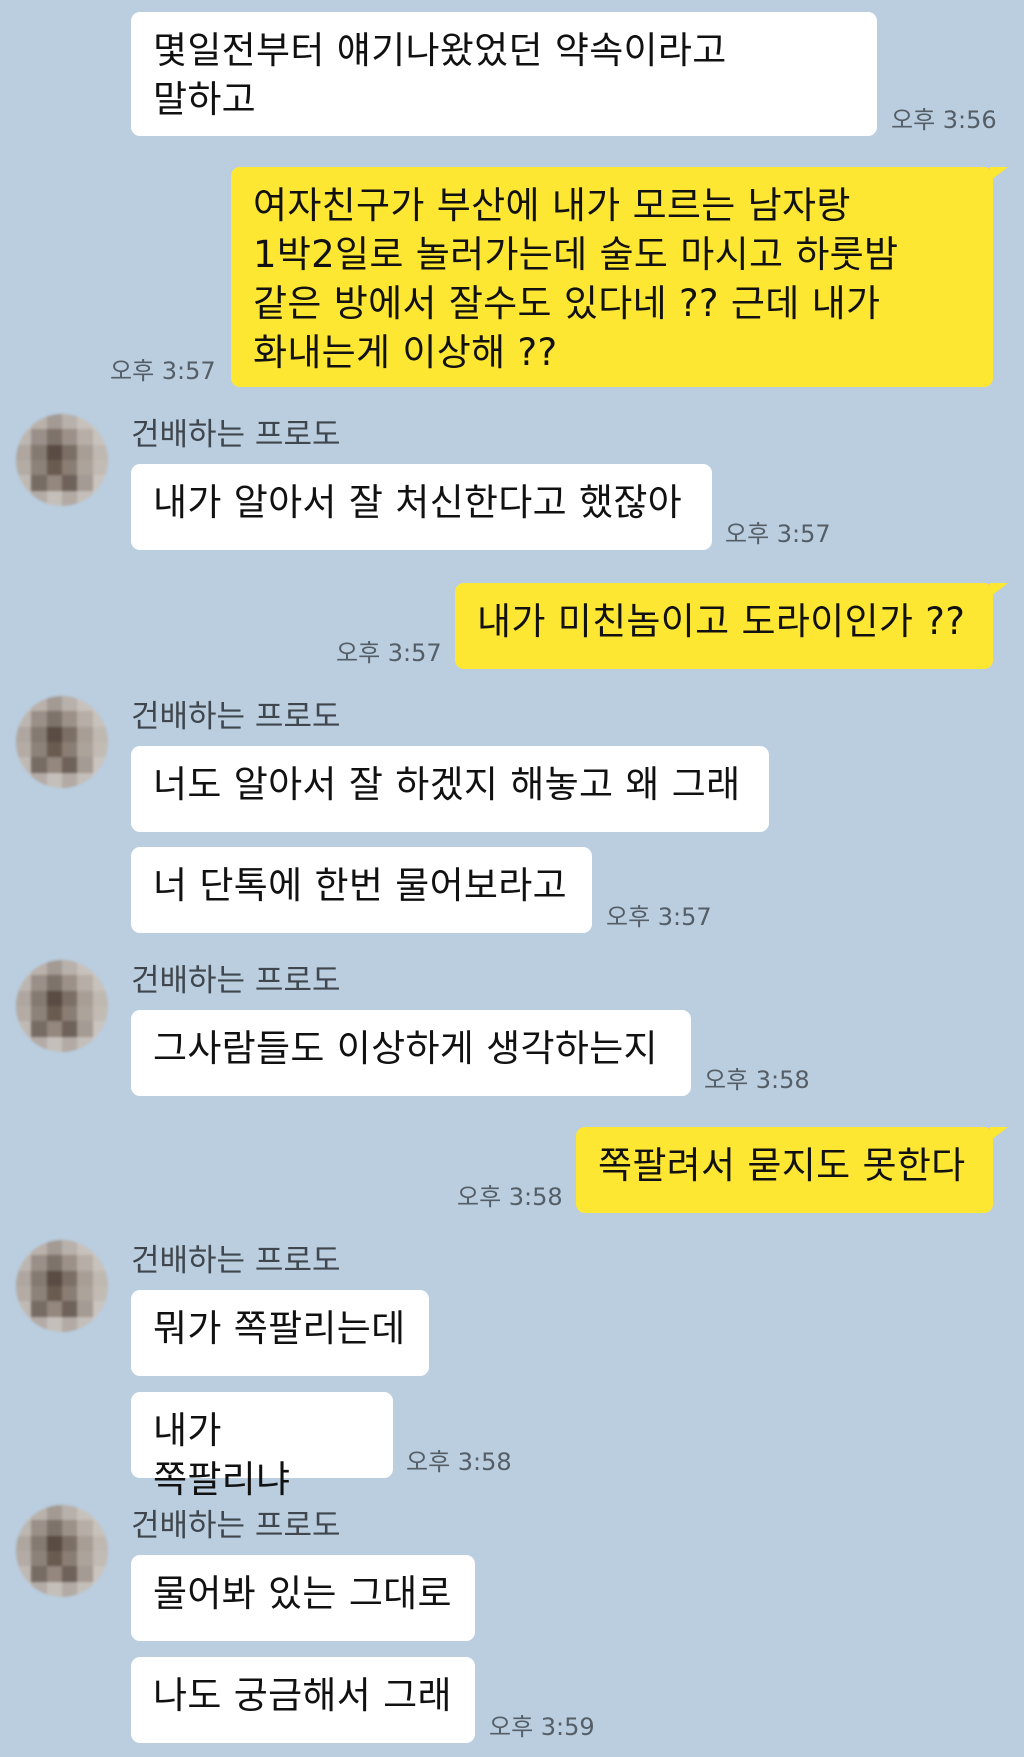 The image size is (1024, 1757). Describe the element at coordinates (361, 890) in the screenshot. I see `incoming-message-bubble: 너 단톡에 한번 물어보라고` at that location.